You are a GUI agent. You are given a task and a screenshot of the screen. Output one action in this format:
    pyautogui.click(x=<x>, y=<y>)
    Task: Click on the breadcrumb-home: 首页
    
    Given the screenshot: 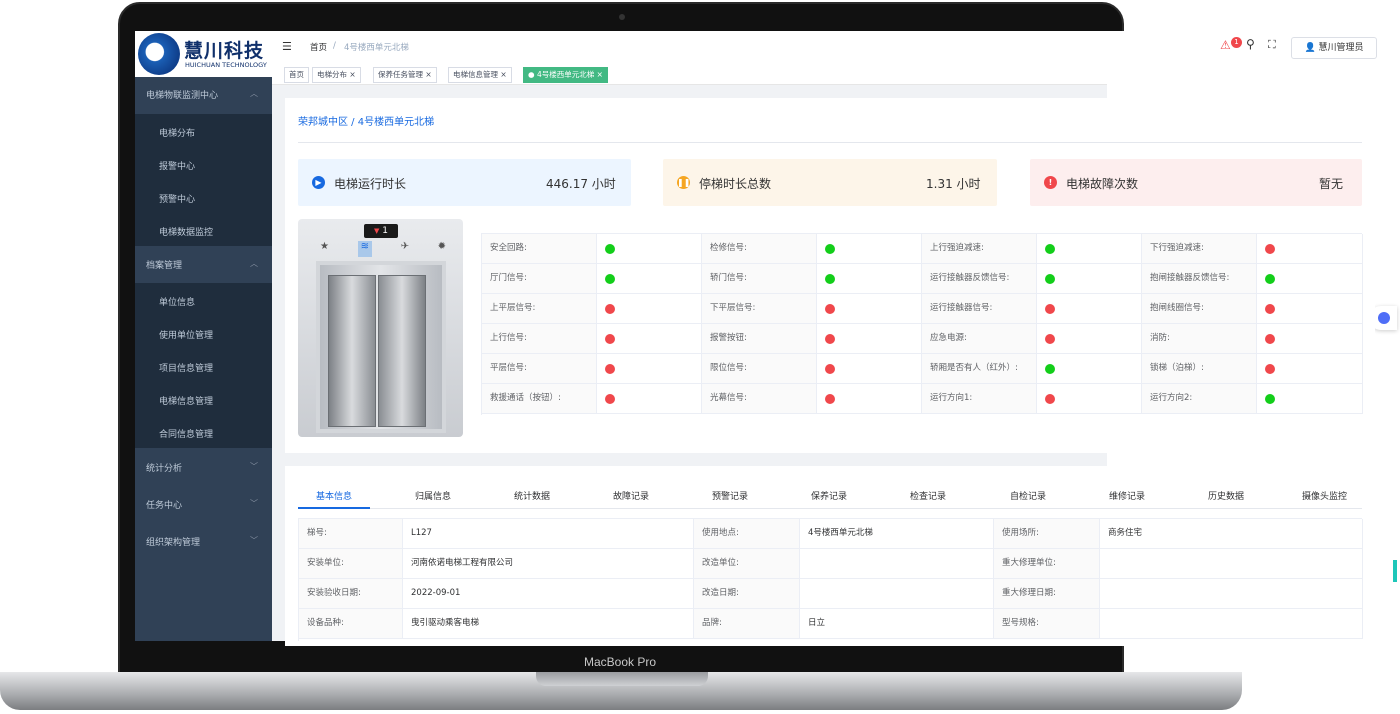 What is the action you would take?
    pyautogui.click(x=318, y=47)
    